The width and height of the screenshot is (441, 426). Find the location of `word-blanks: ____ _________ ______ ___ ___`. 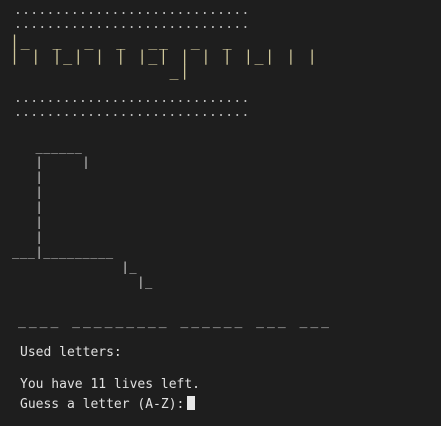

word-blanks: ____ _________ ______ ___ ___ is located at coordinates (175, 321).